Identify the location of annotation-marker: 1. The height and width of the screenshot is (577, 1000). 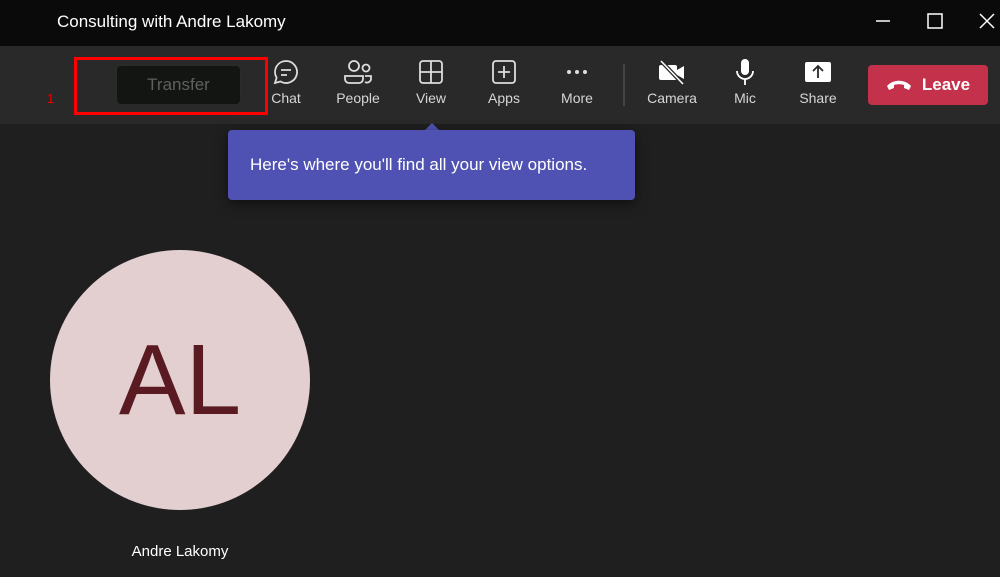
(51, 98).